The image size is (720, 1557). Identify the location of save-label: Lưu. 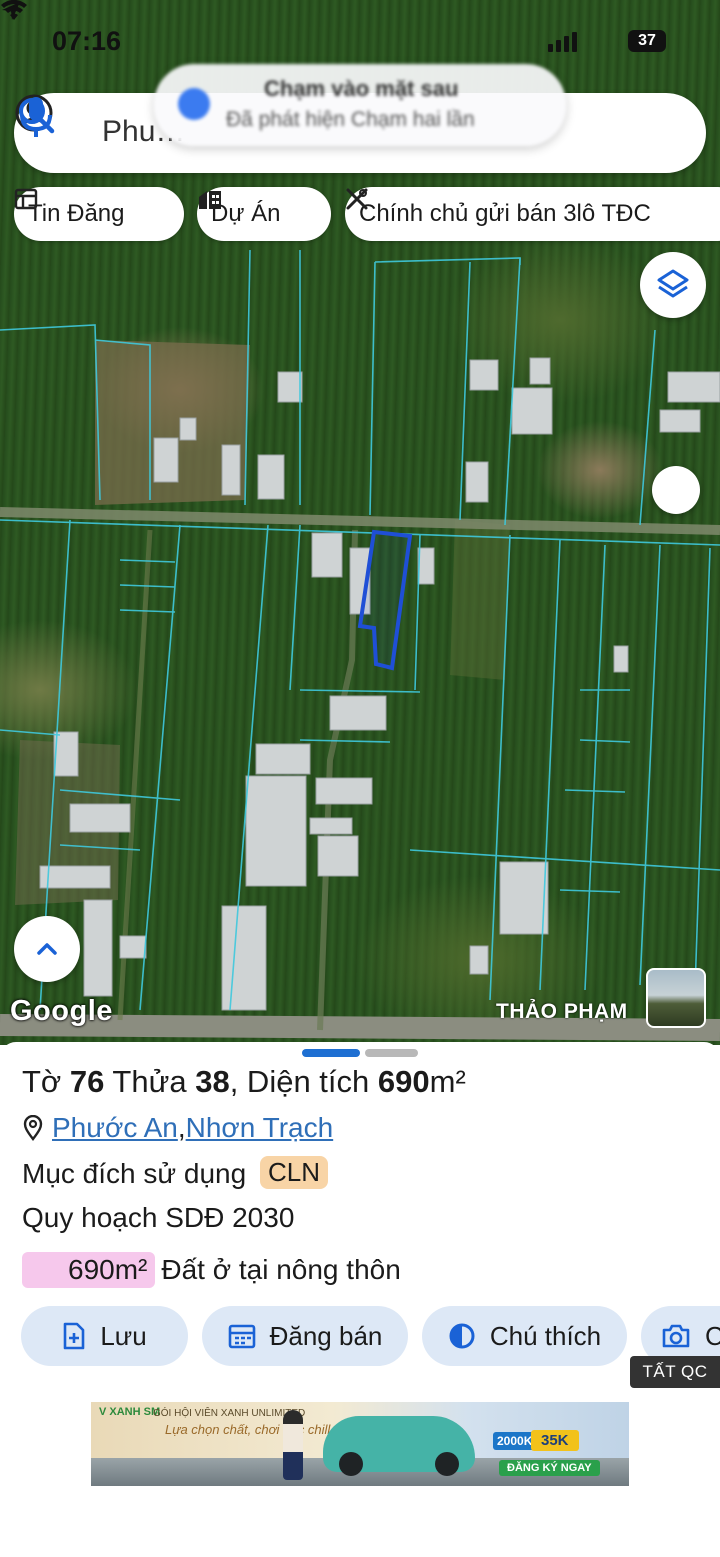
(123, 1335).